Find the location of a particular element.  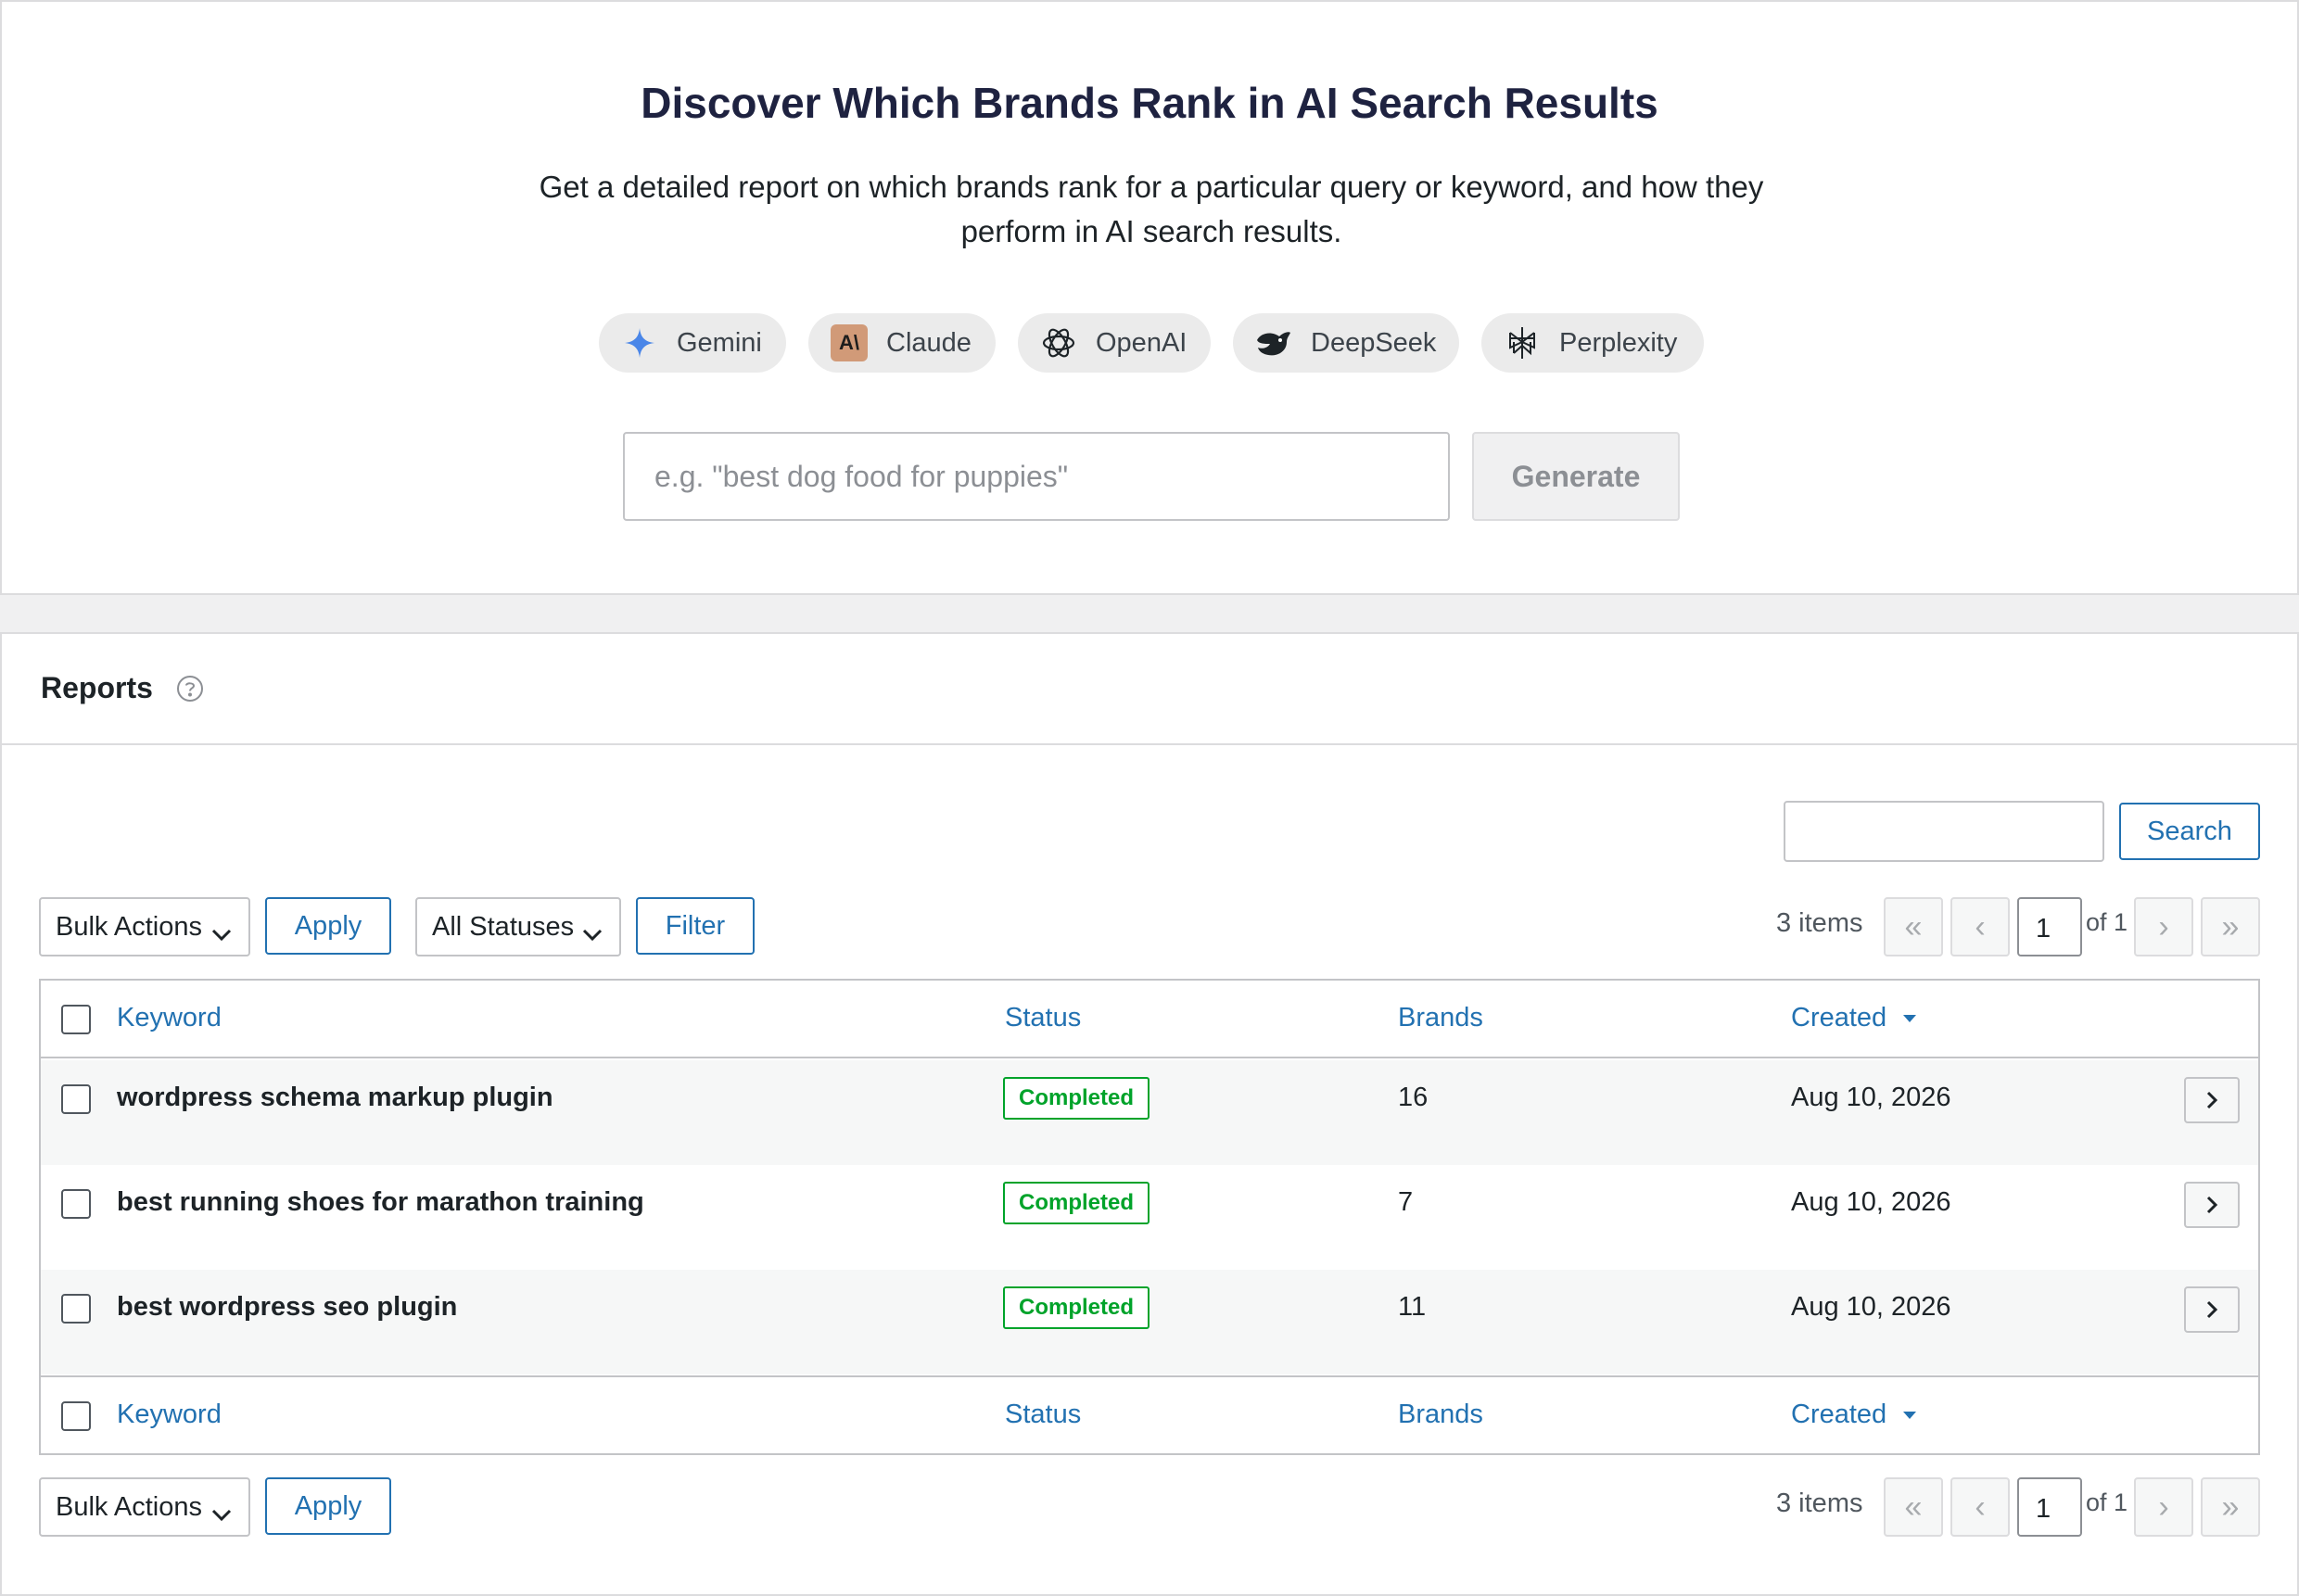

row-brands: 11 is located at coordinates (1412, 1307).